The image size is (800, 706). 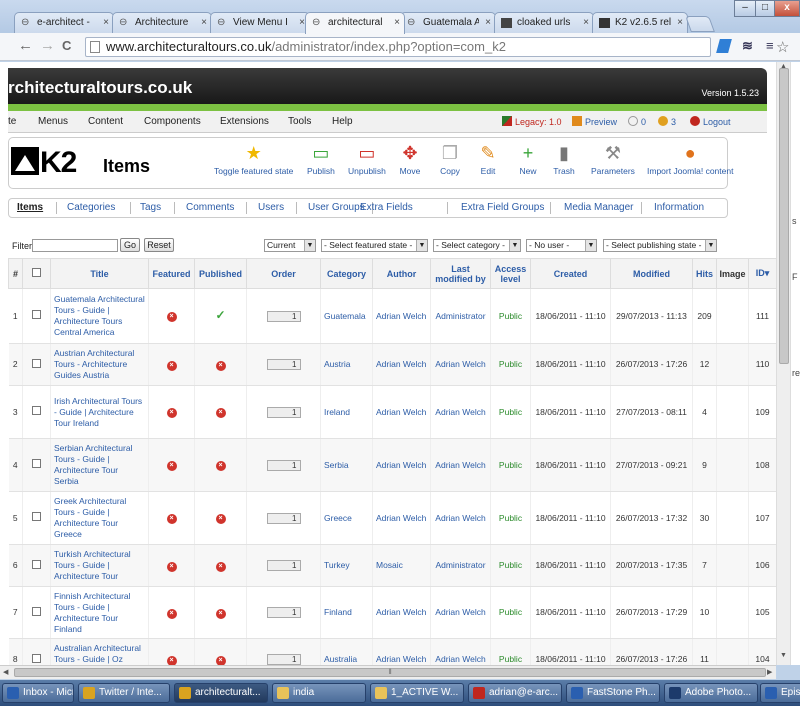 I want to click on scroll-thumb: ⦀, so click(x=390, y=672).